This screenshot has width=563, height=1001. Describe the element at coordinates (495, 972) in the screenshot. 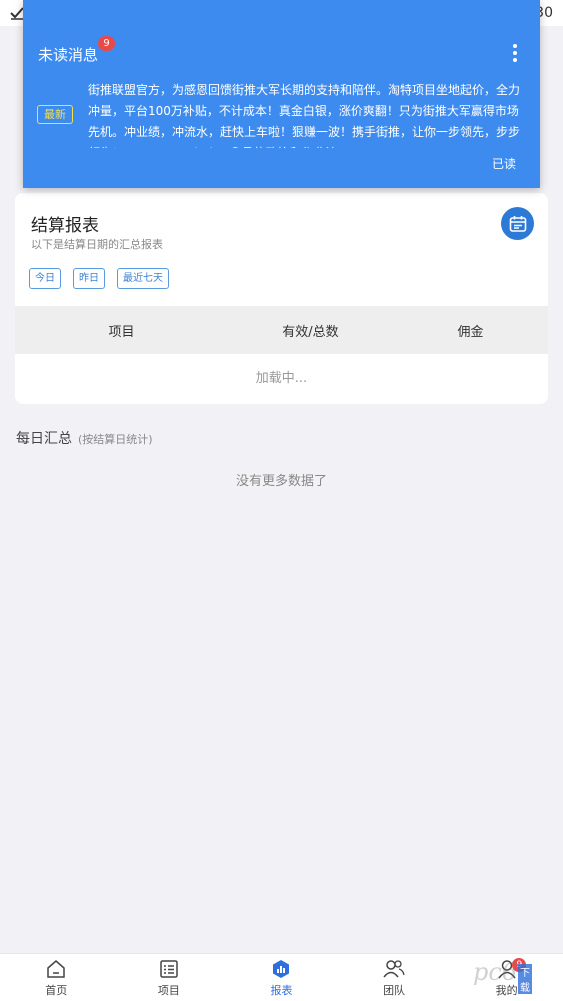

I see `watermark-main: pc6` at that location.